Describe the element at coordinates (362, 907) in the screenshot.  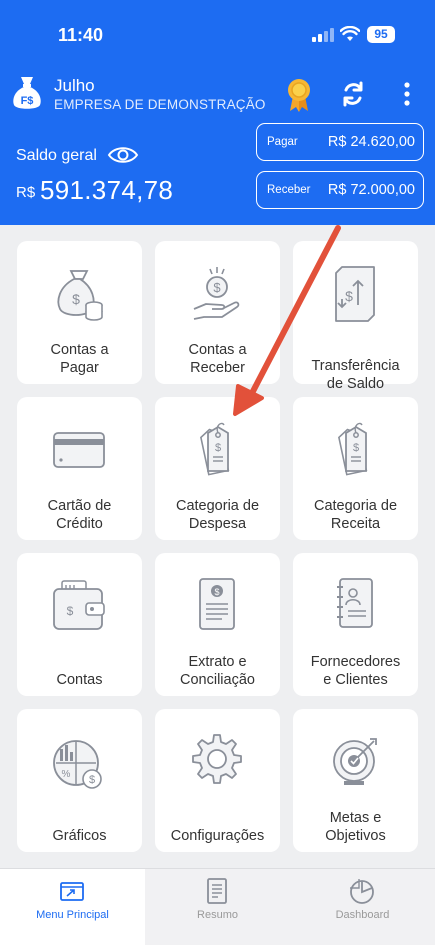
I see `tab-dashboard: Dashboard` at that location.